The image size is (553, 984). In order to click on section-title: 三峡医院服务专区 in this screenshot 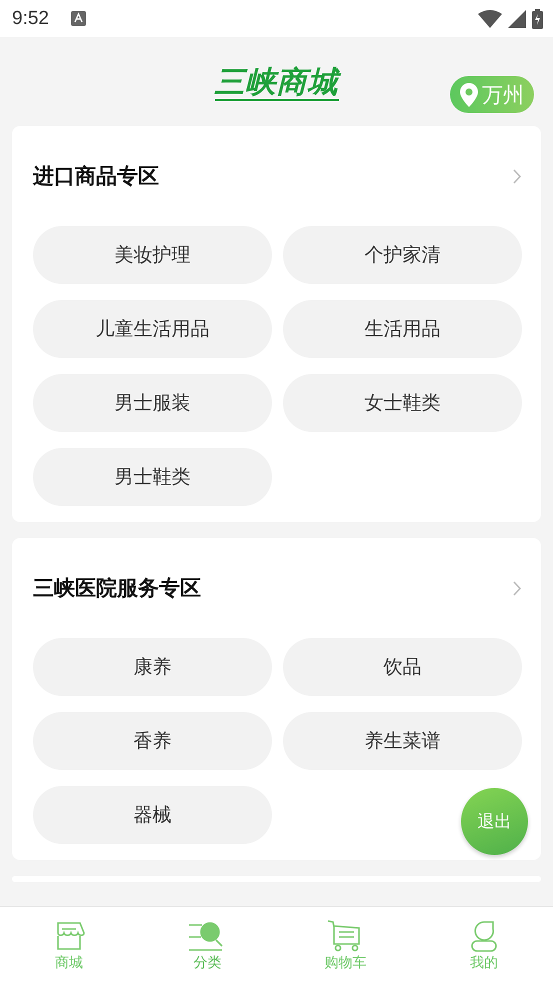, I will do `click(117, 588)`.